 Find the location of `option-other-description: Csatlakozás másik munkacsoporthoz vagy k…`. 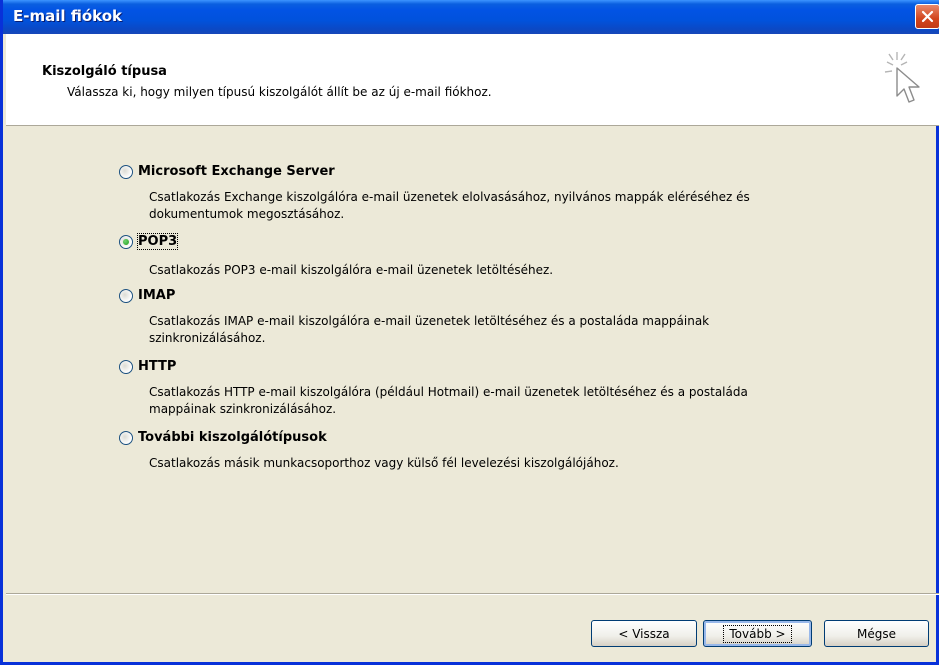

option-other-description: Csatlakozás másik munkacsoporthoz vagy k… is located at coordinates (384, 463).